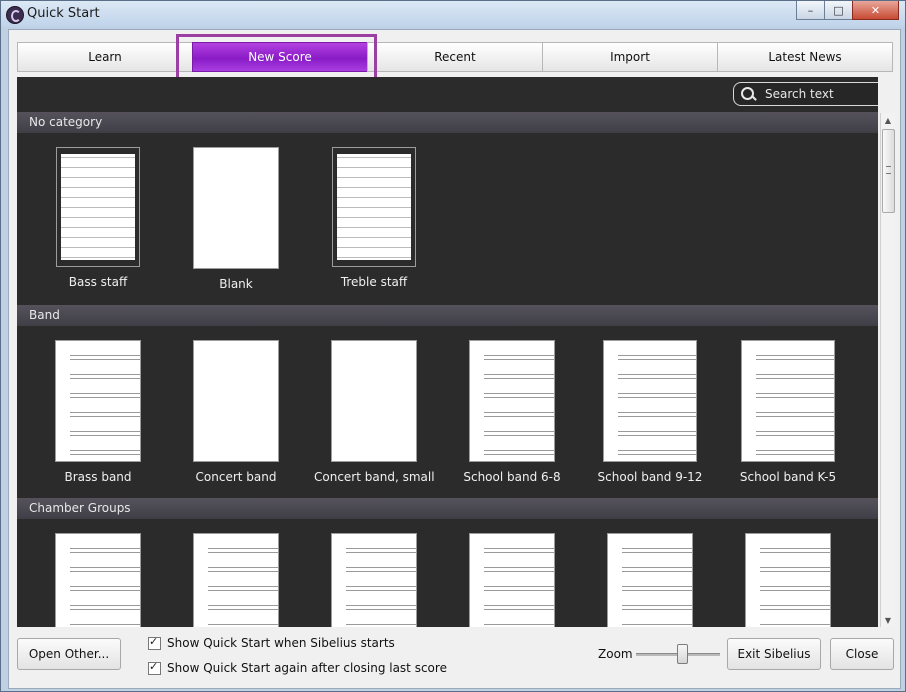  I want to click on show-on-start-checkbox: Show Quick Start when Sibelius starts, so click(271, 642).